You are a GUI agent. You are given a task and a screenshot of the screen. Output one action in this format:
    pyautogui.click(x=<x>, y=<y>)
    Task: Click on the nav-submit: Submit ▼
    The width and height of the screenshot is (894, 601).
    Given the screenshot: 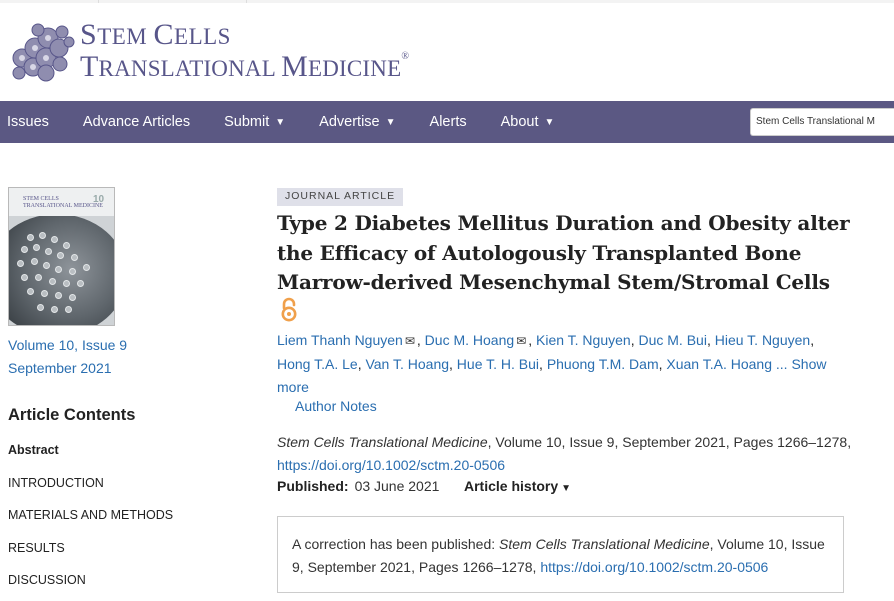 What is the action you would take?
    pyautogui.click(x=254, y=122)
    